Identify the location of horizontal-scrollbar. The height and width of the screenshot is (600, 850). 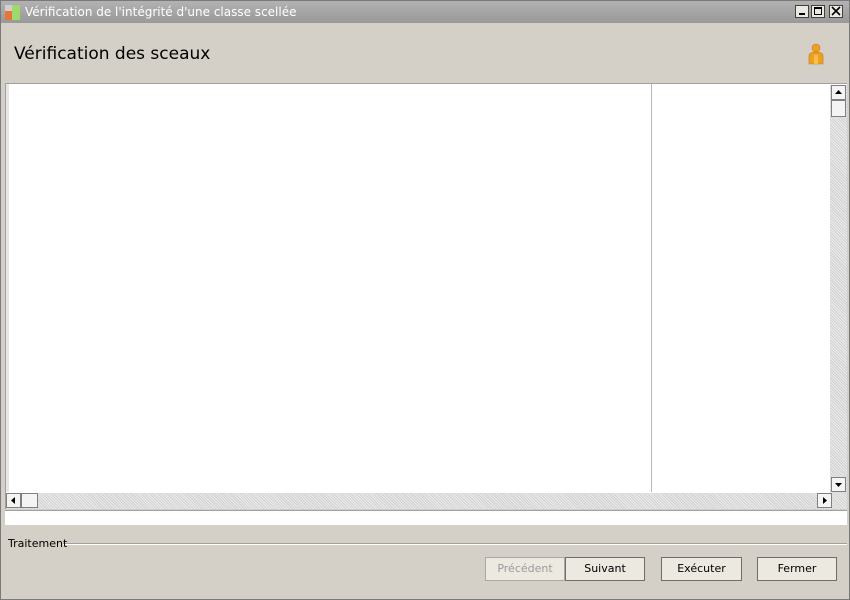
(426, 501).